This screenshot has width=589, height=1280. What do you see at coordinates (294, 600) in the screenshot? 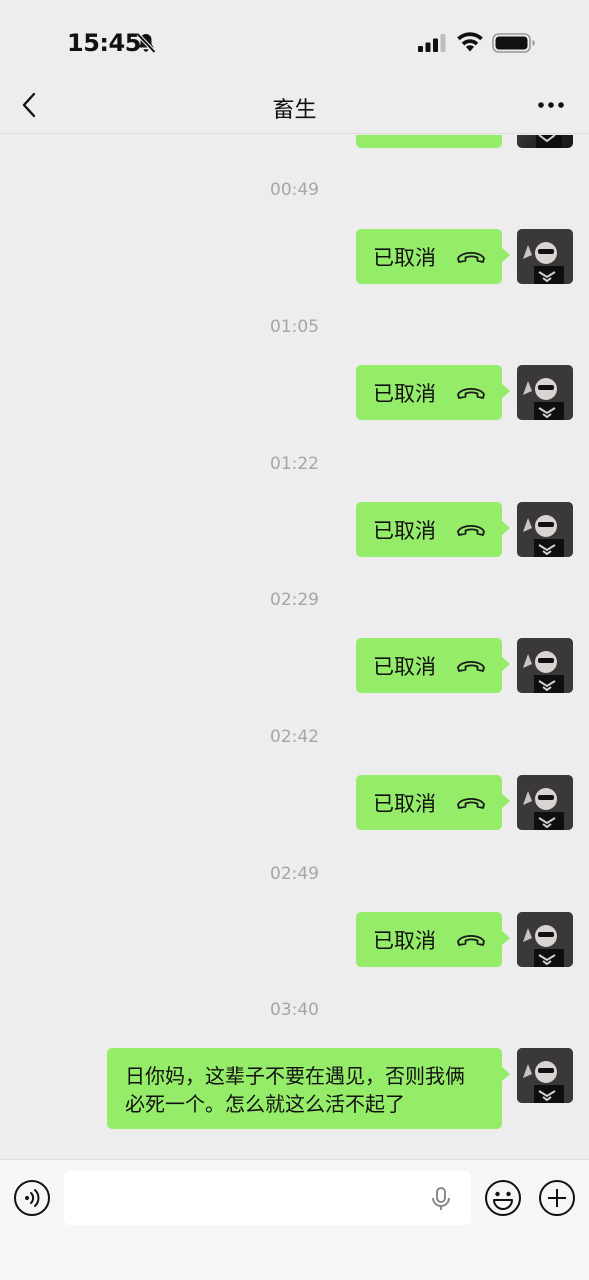
I see `message-timestamp: 02:29` at bounding box center [294, 600].